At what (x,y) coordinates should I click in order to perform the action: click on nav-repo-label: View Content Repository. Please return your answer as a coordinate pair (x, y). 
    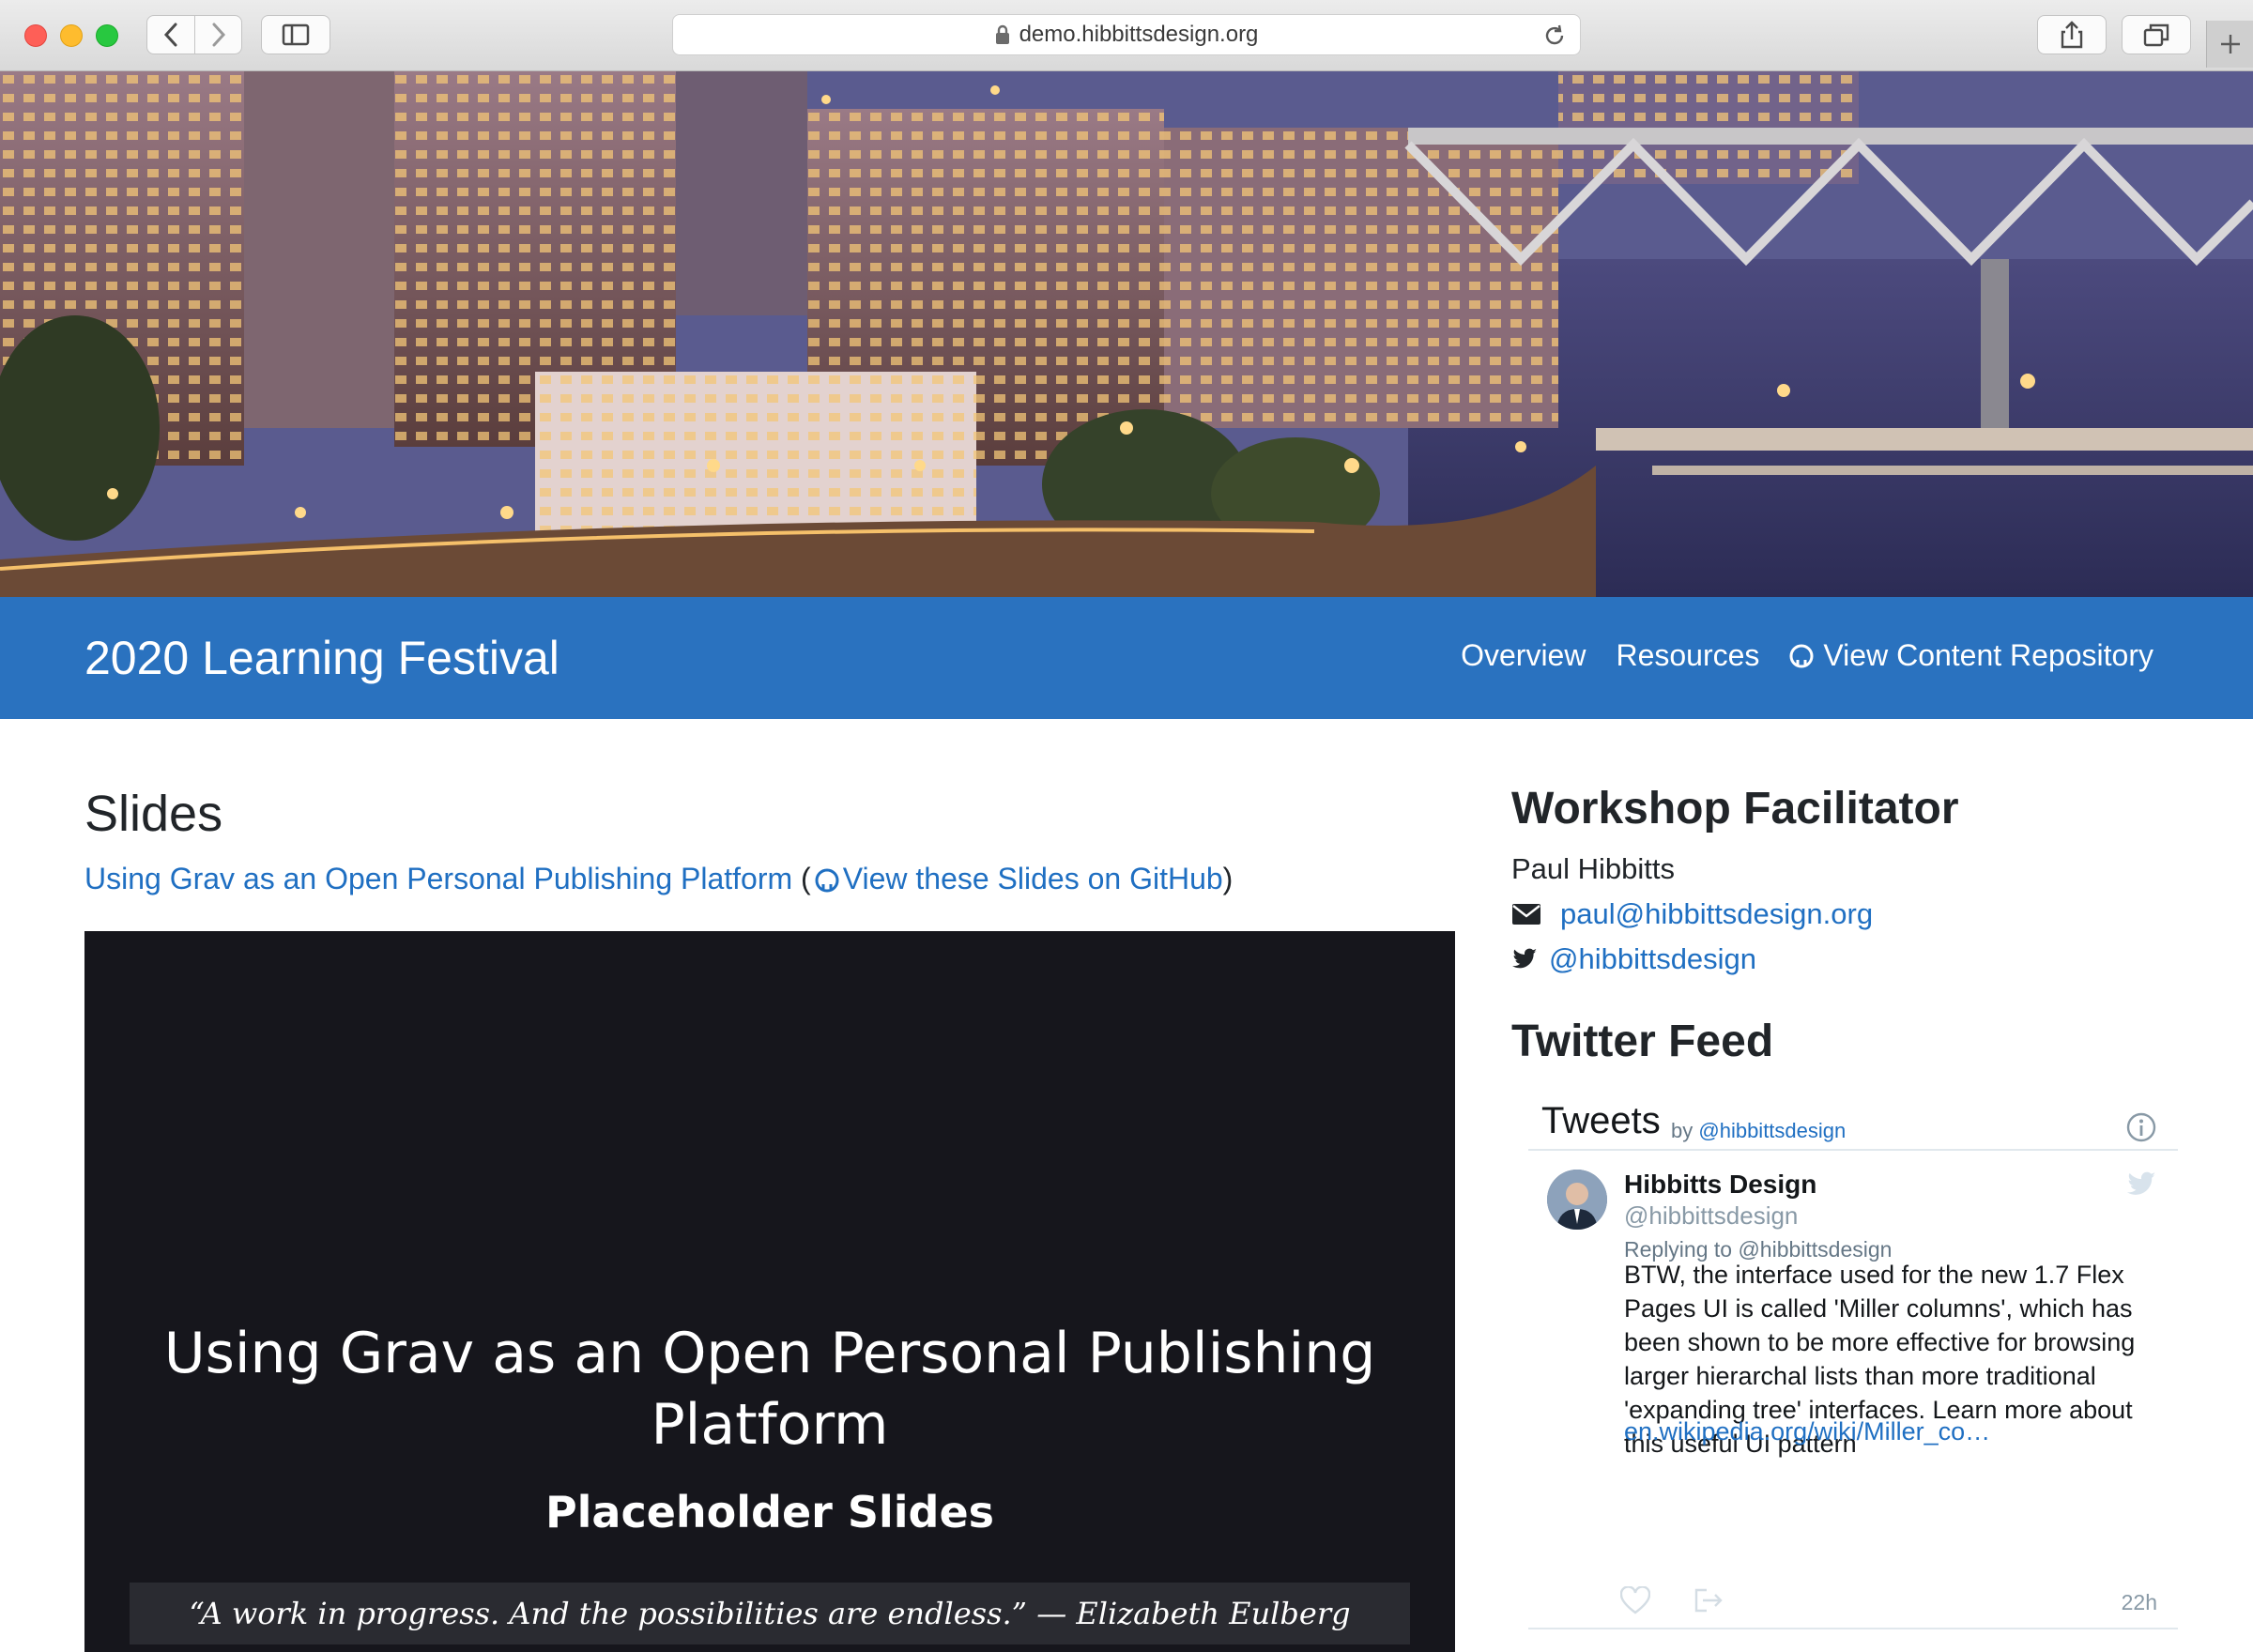
    Looking at the image, I should click on (1988, 655).